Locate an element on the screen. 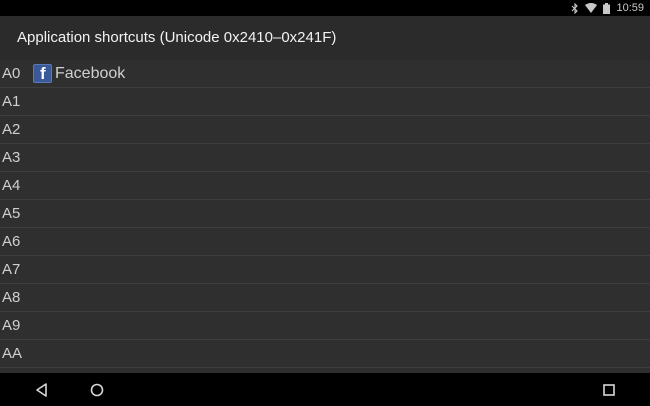 This screenshot has height=406, width=650. battery-icon is located at coordinates (607, 8).